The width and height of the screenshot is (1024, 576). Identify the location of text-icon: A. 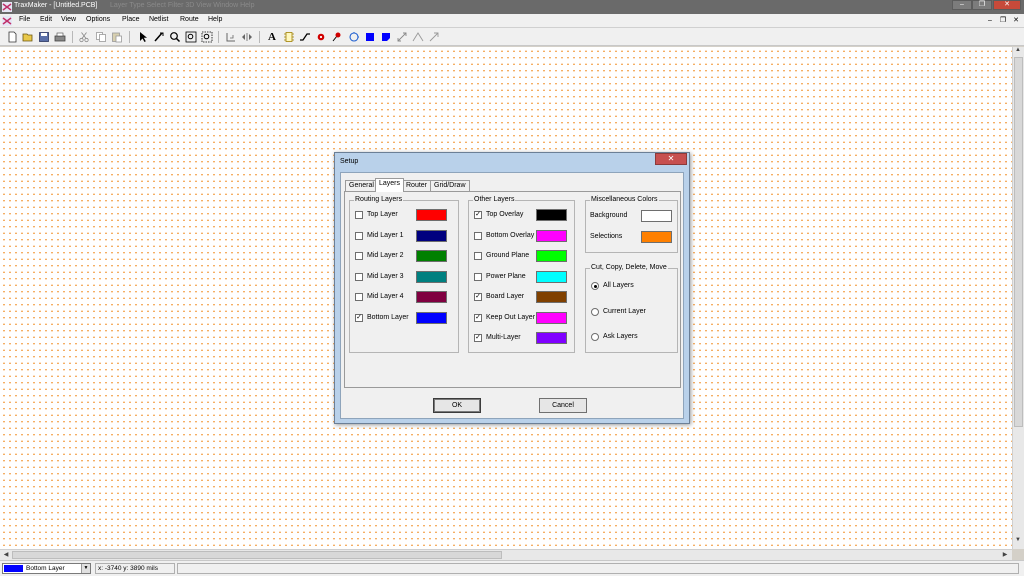
(272, 37).